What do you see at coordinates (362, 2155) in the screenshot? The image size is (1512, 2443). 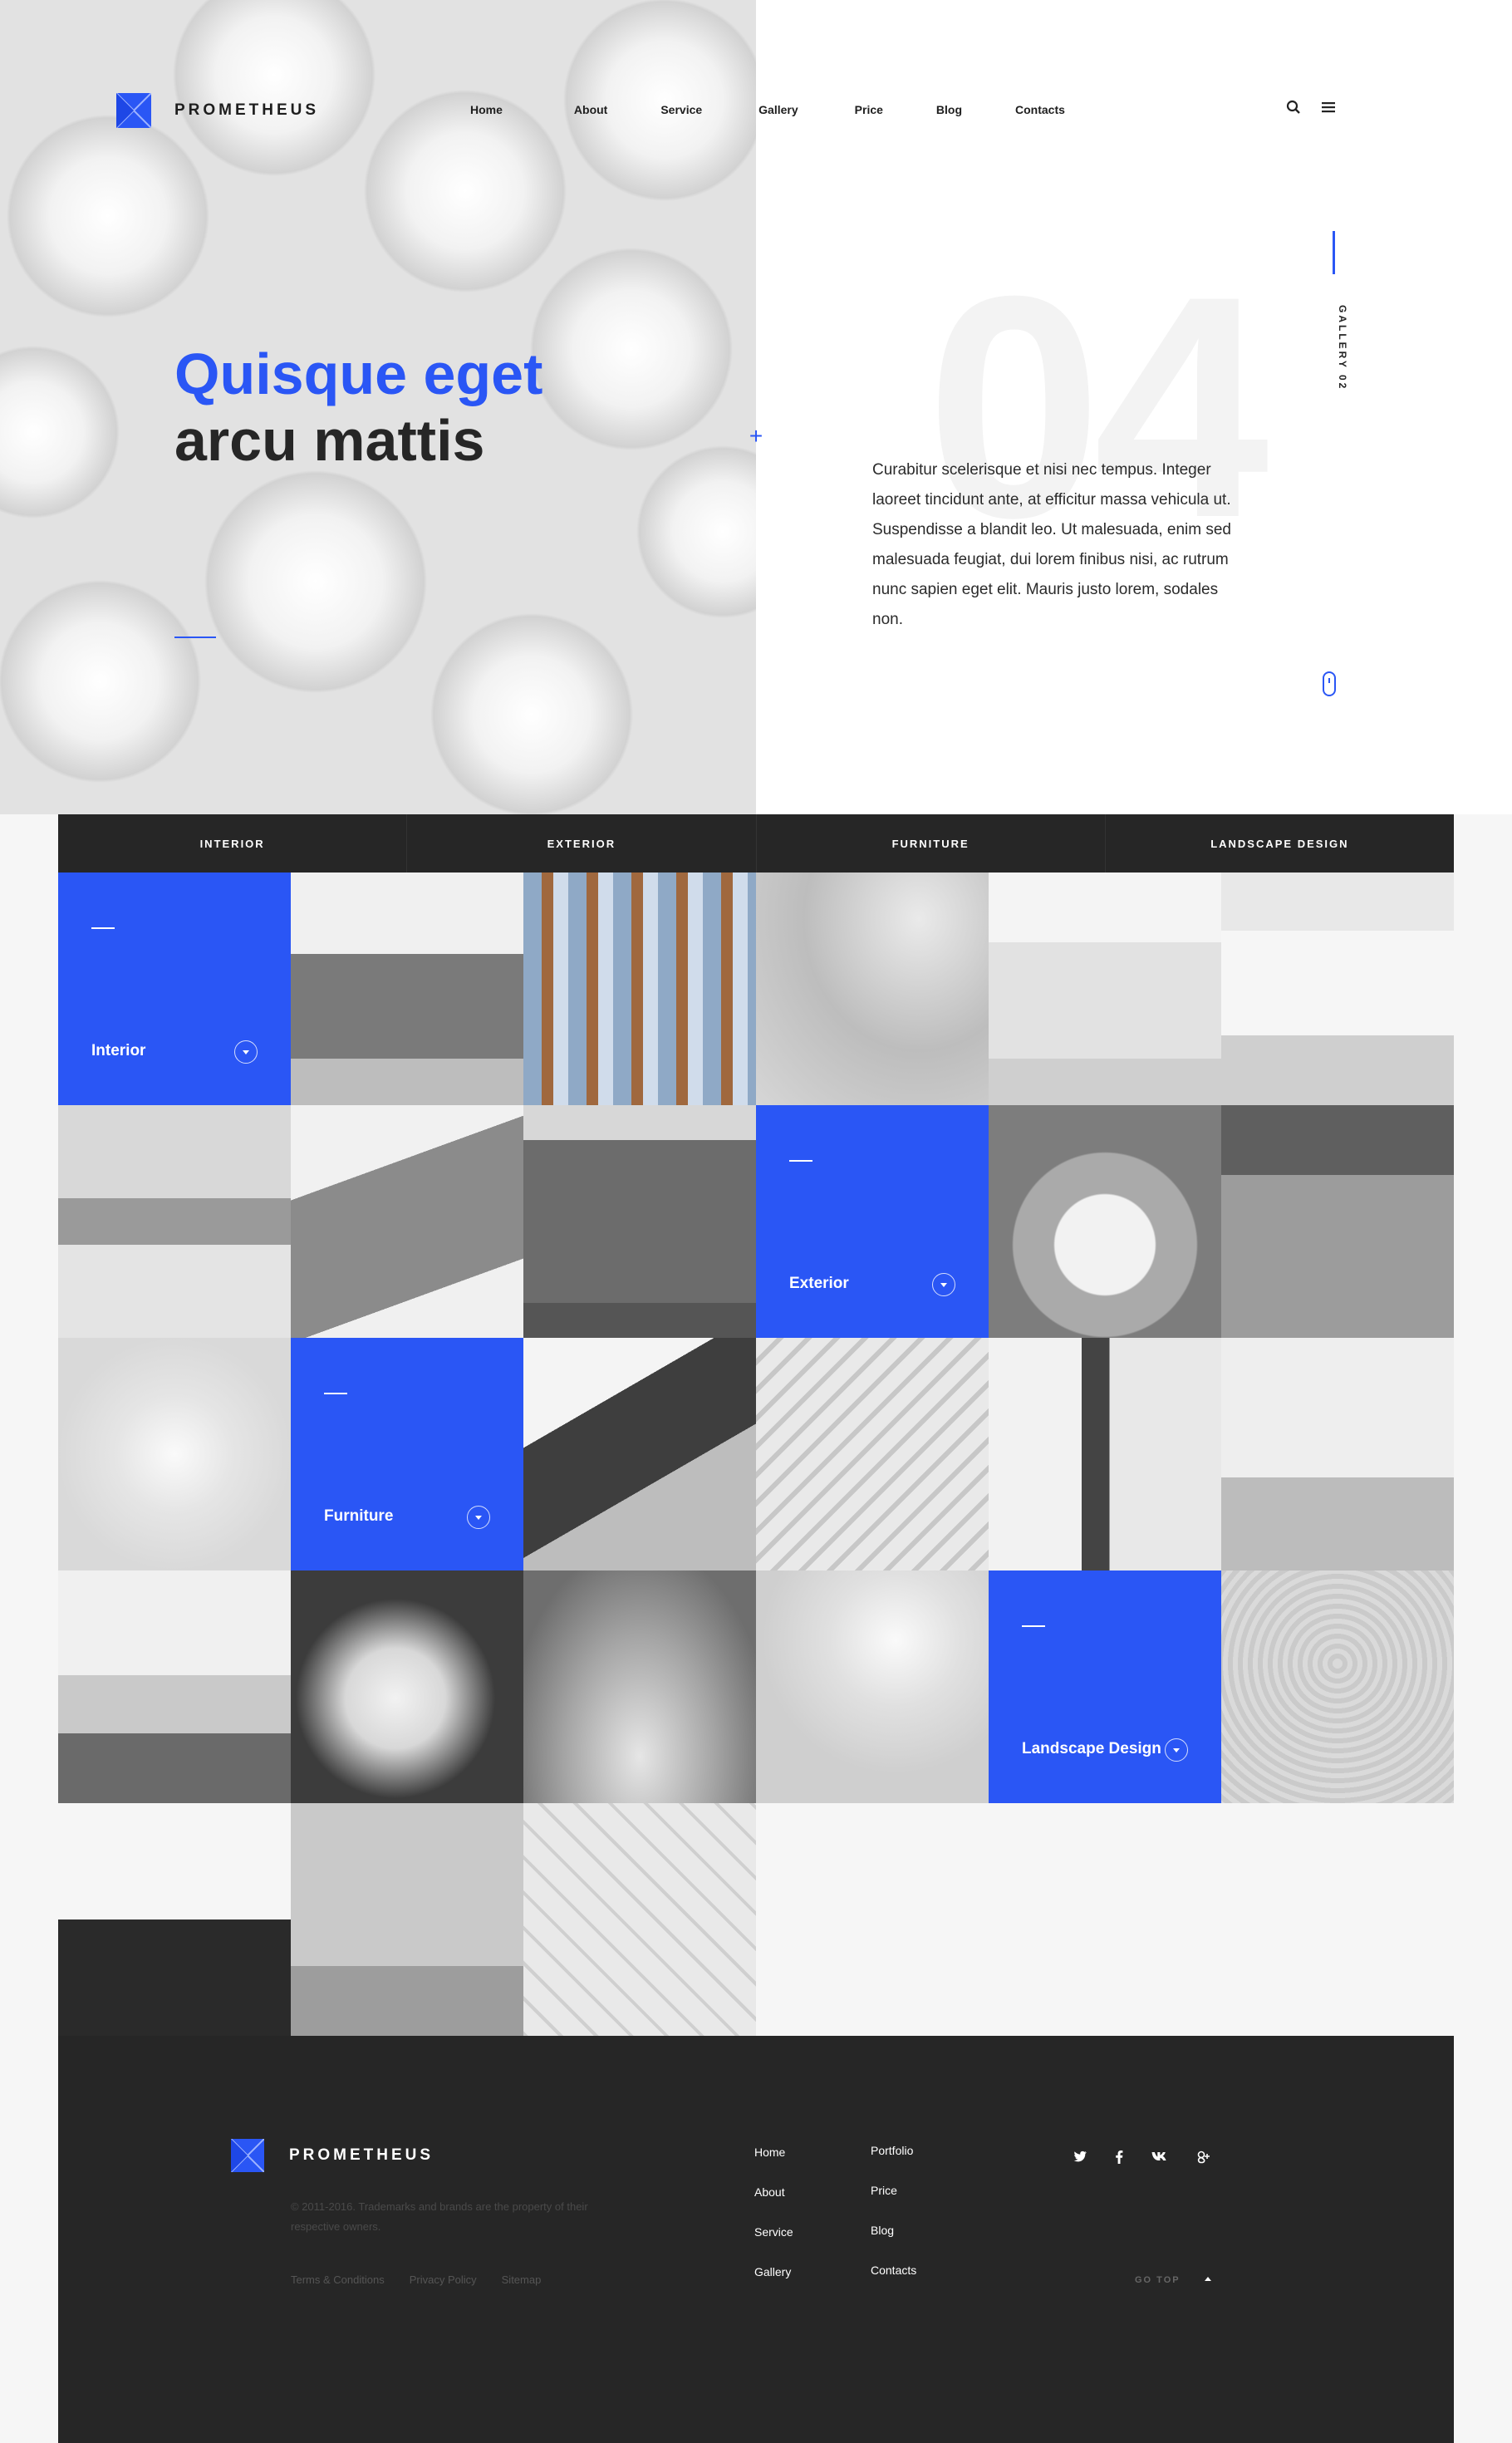 I see `footer-brand-name: PROMETHEUS` at bounding box center [362, 2155].